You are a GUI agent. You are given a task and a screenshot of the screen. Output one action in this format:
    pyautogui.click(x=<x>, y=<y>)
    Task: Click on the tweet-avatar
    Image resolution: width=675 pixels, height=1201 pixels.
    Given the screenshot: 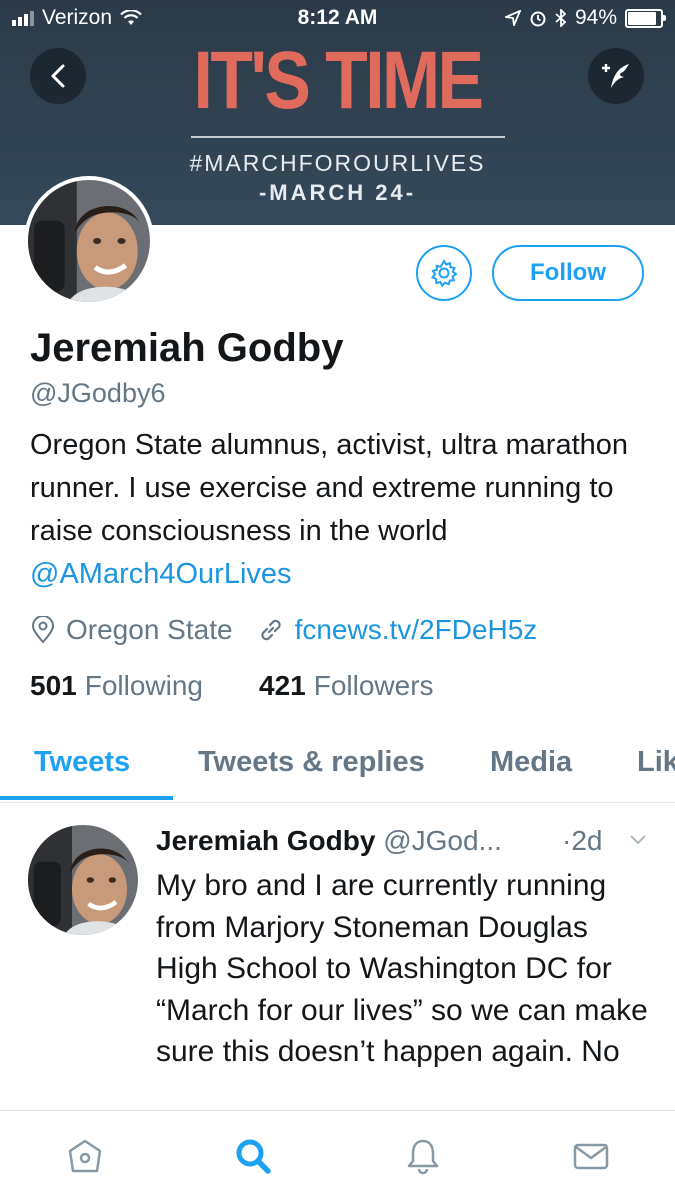 What is the action you would take?
    pyautogui.click(x=83, y=880)
    